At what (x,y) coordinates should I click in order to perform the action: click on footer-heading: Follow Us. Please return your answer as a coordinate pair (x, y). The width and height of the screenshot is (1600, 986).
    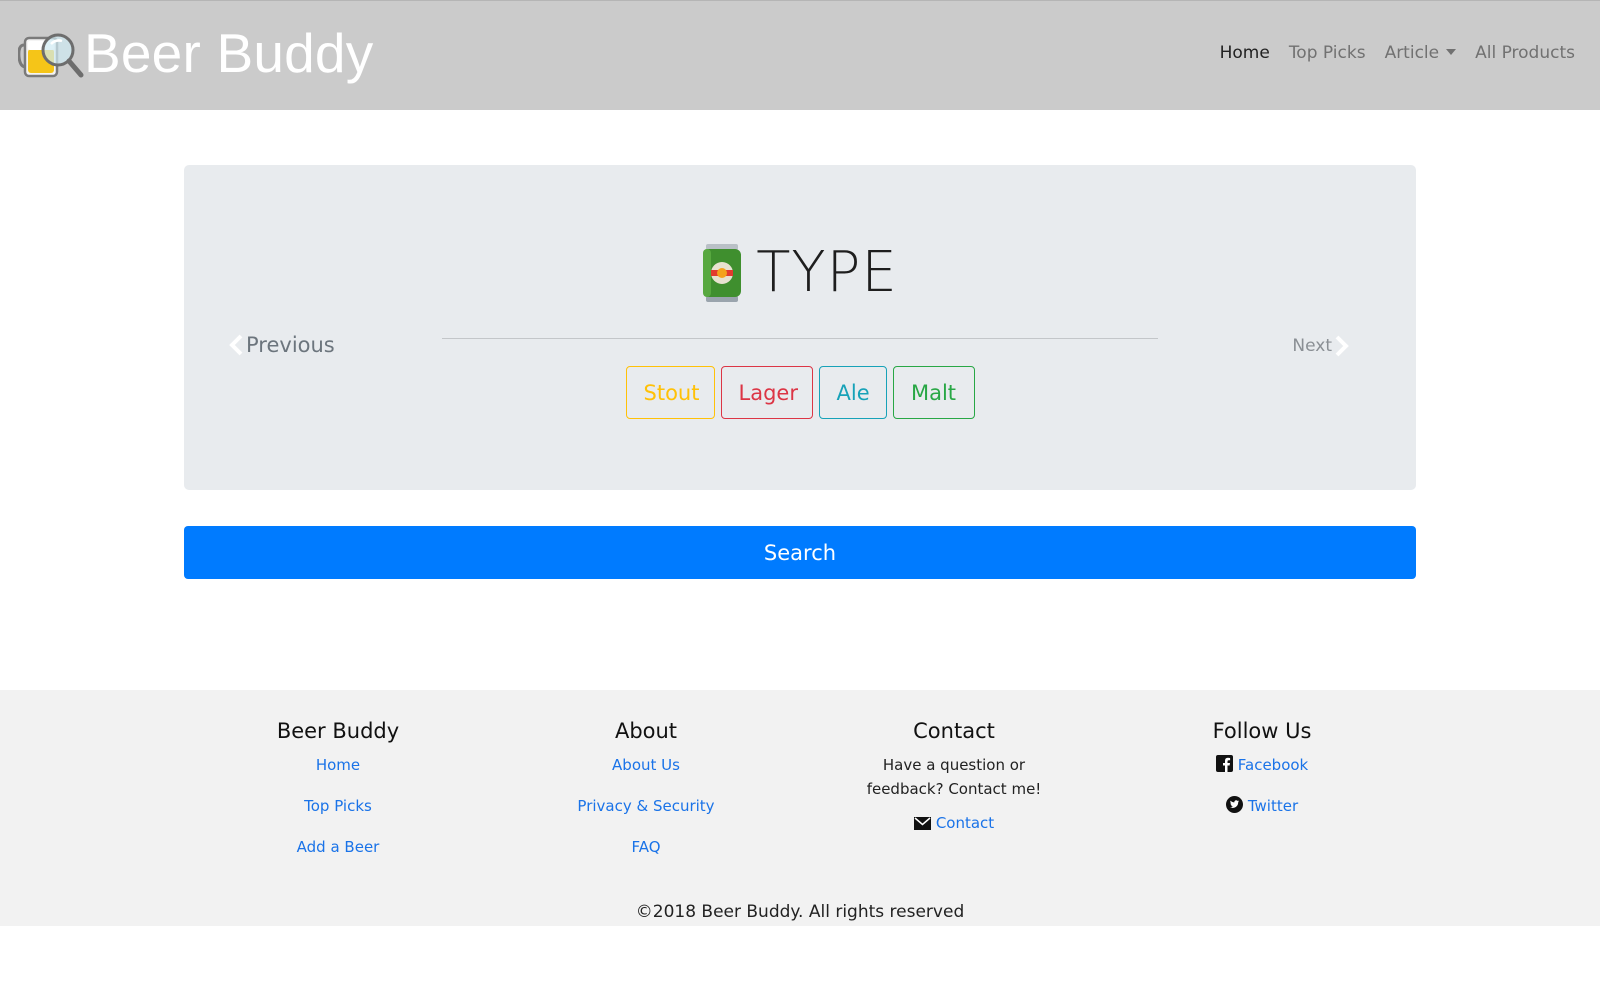
    Looking at the image, I should click on (1262, 731).